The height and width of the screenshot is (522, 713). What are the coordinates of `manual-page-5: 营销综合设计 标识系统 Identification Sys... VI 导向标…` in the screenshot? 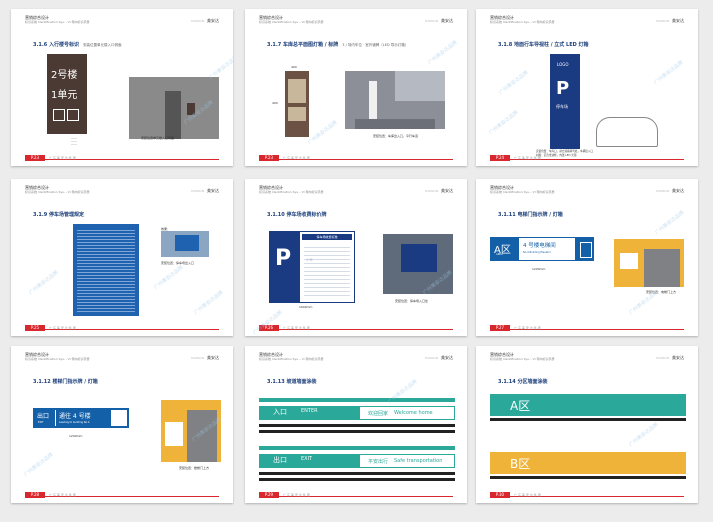 It's located at (356, 257).